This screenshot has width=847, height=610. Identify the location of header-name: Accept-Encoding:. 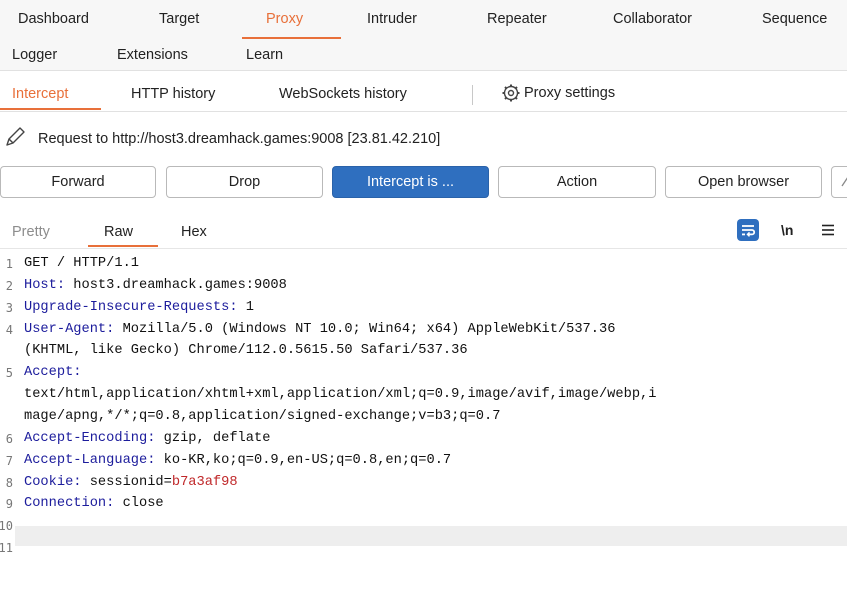
(90, 438).